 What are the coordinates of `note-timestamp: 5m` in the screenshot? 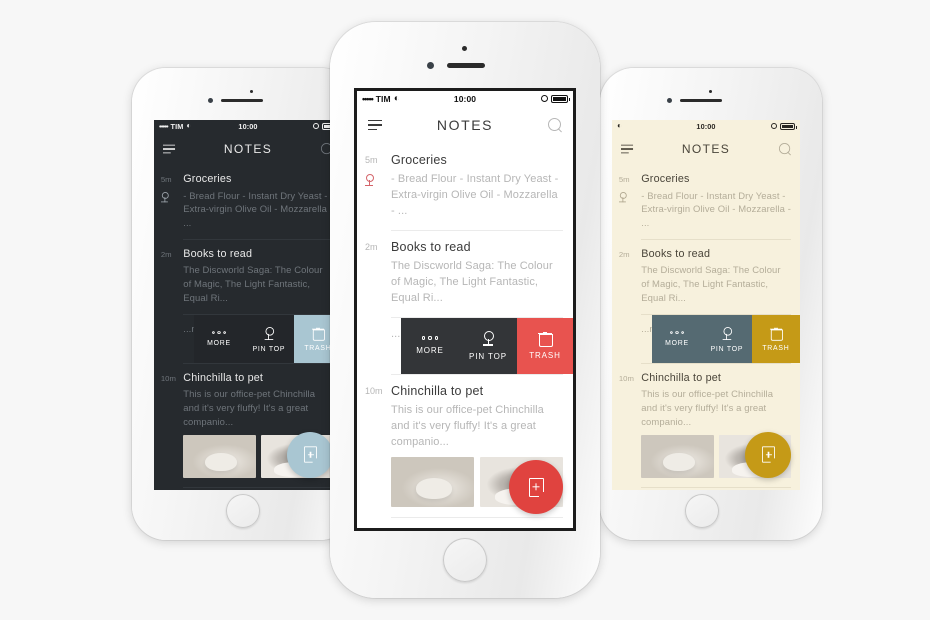 It's located at (624, 180).